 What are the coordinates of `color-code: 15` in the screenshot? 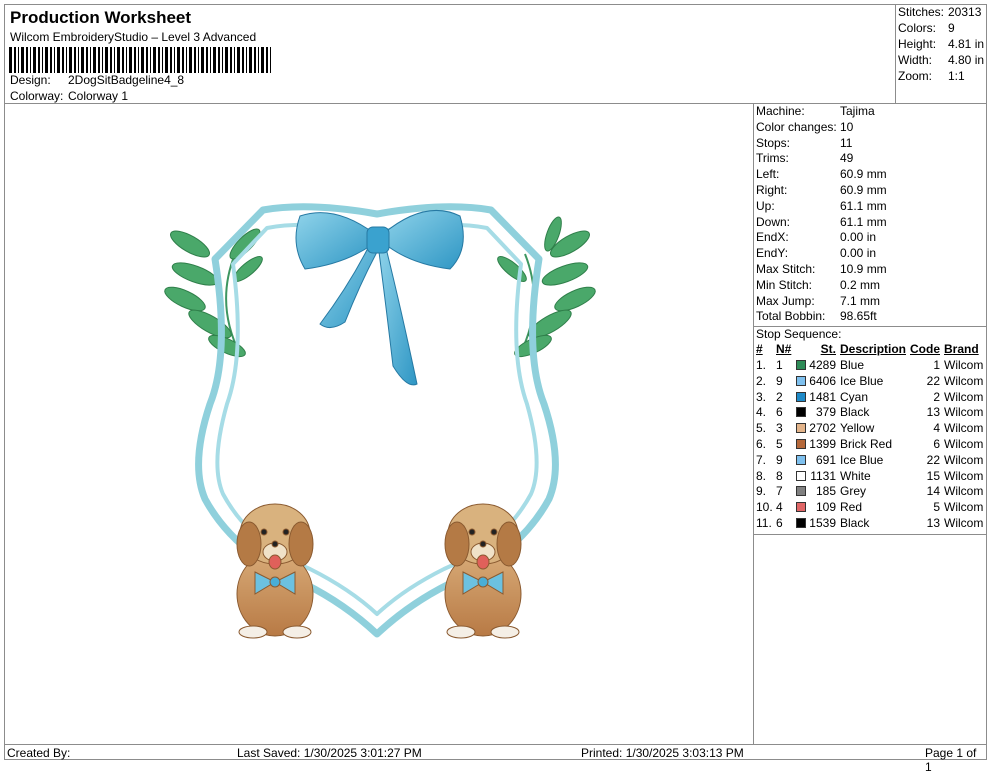 It's located at (933, 475).